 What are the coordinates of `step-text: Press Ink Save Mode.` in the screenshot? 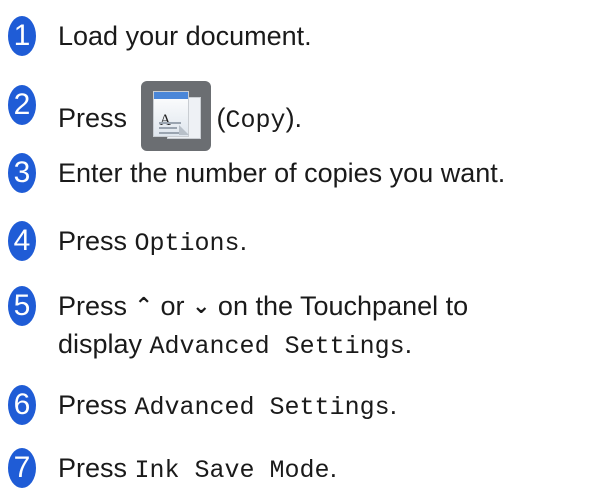 It's located at (197, 469).